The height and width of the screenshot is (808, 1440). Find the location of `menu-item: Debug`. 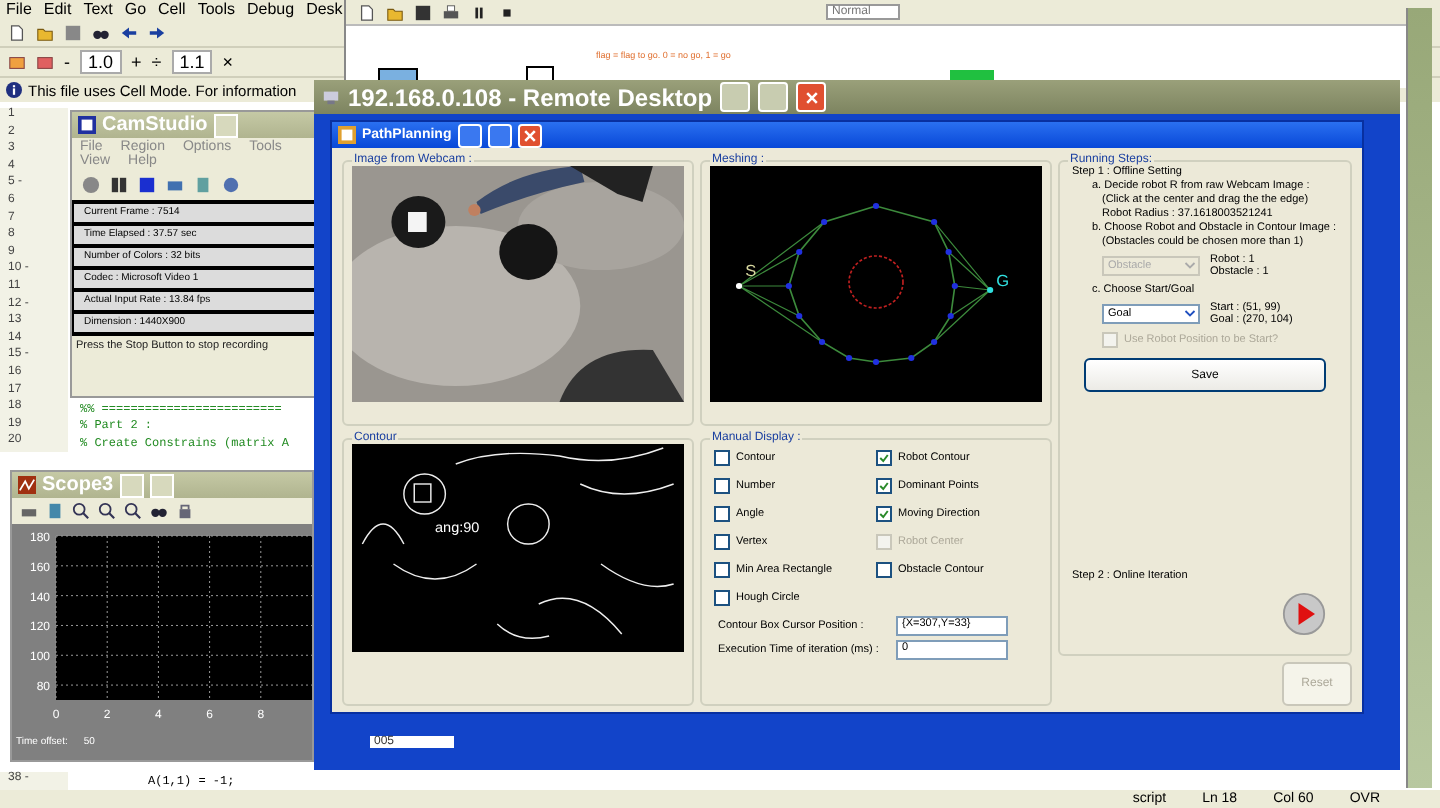

menu-item: Debug is located at coordinates (271, 9).